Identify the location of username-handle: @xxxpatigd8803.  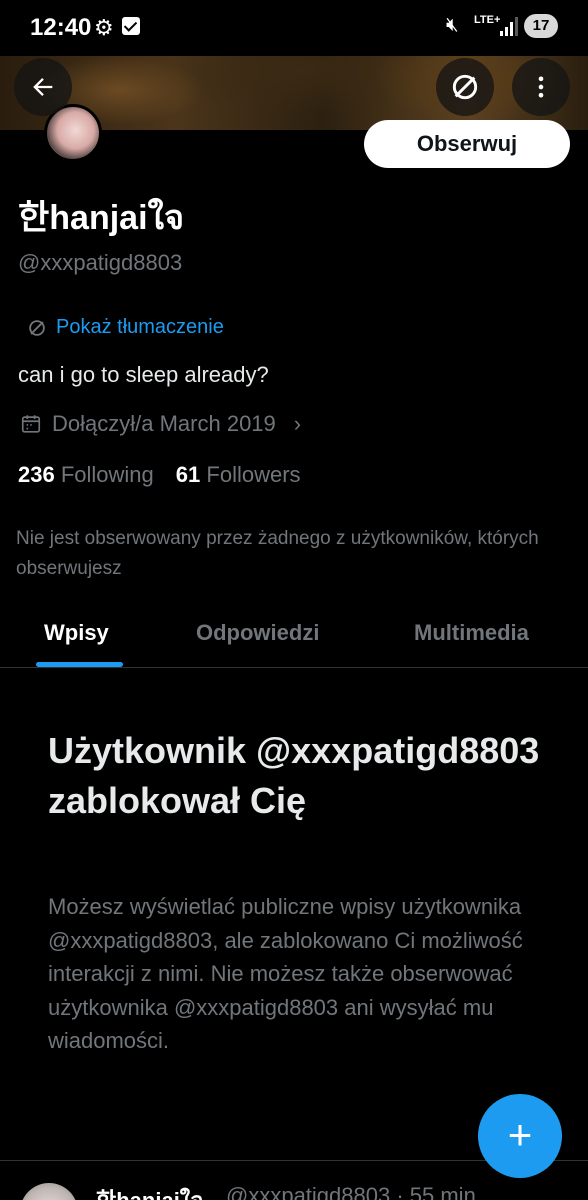
(100, 262).